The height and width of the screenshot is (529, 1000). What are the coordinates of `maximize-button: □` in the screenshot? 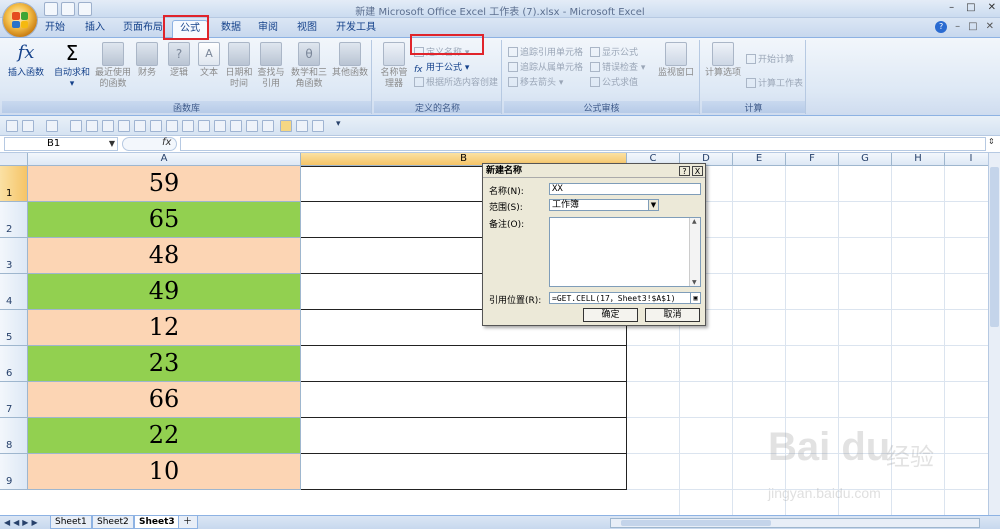 It's located at (970, 7).